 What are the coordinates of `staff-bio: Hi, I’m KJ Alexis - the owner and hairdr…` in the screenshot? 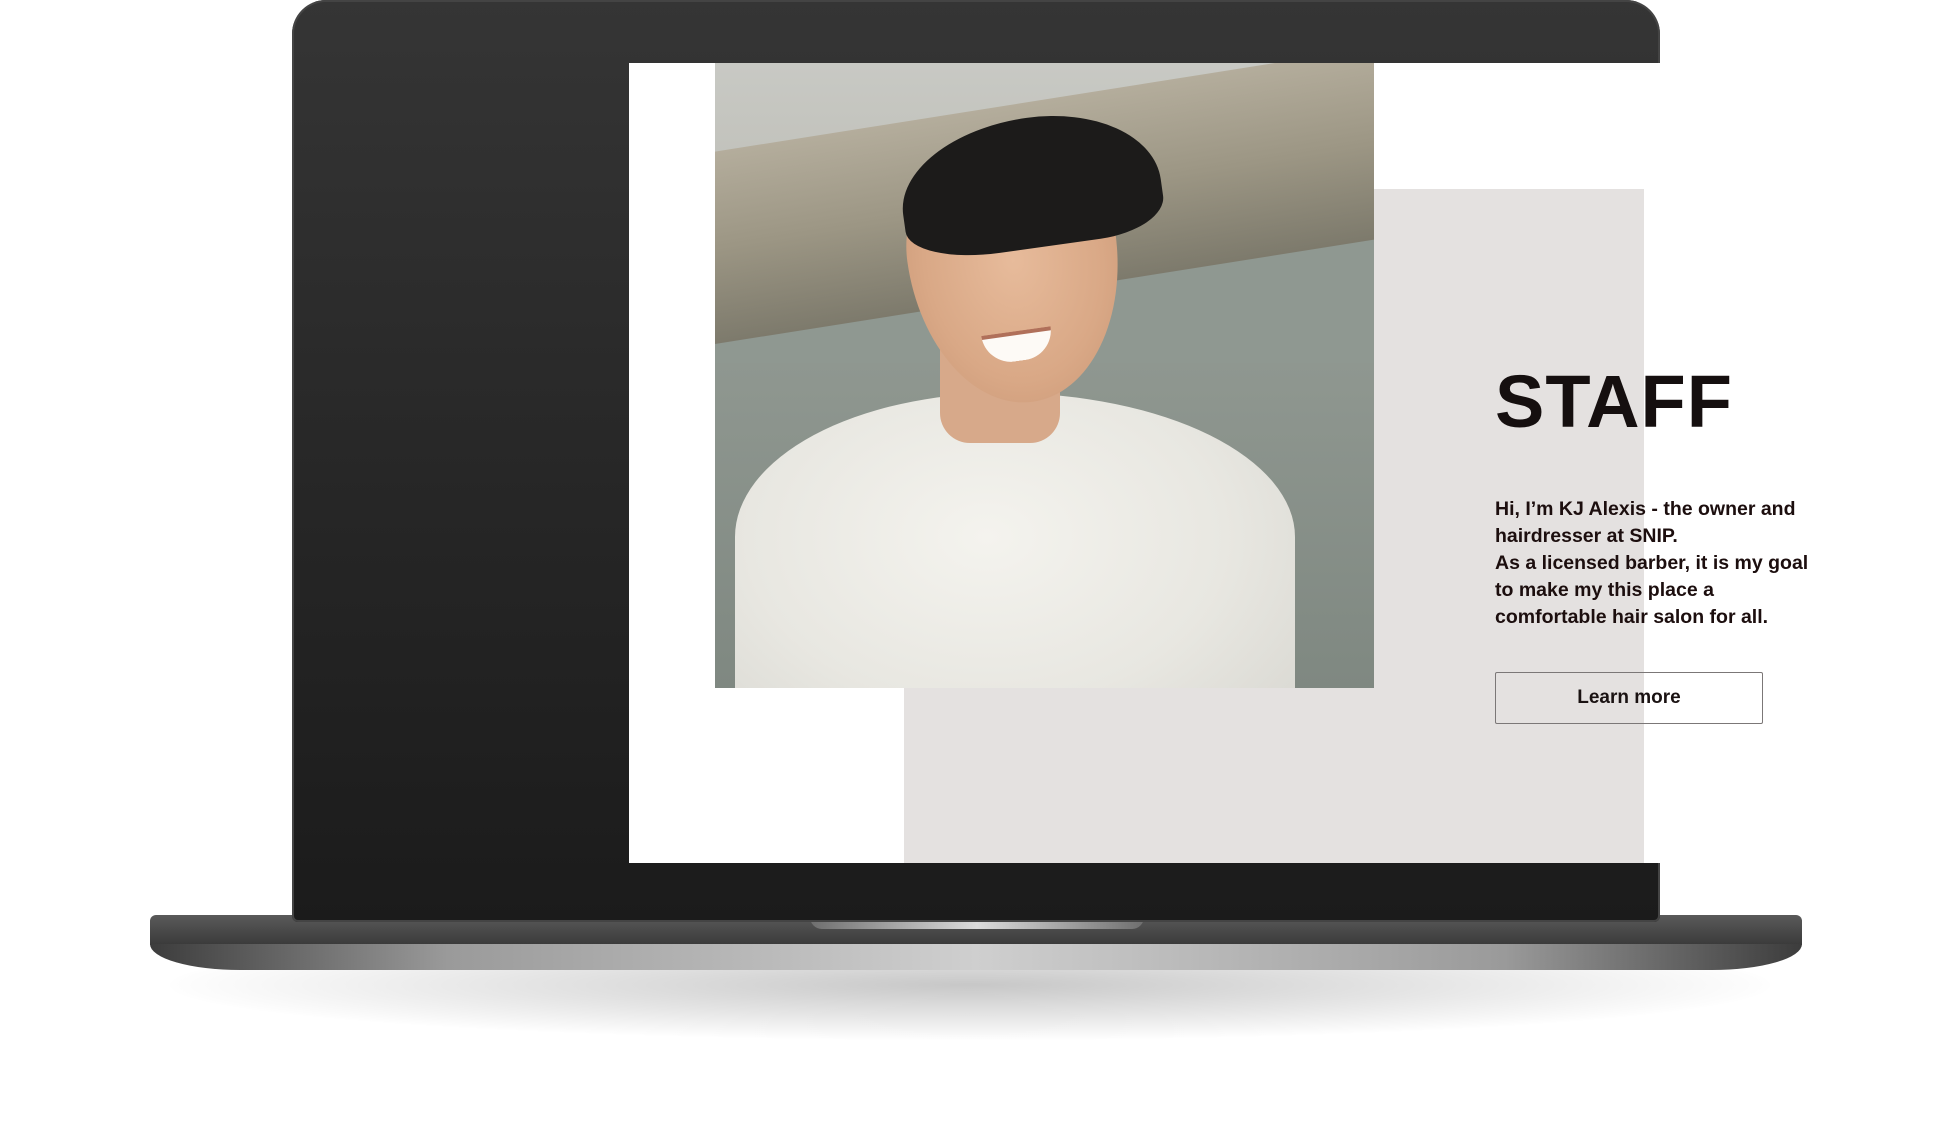 It's located at (1665, 563).